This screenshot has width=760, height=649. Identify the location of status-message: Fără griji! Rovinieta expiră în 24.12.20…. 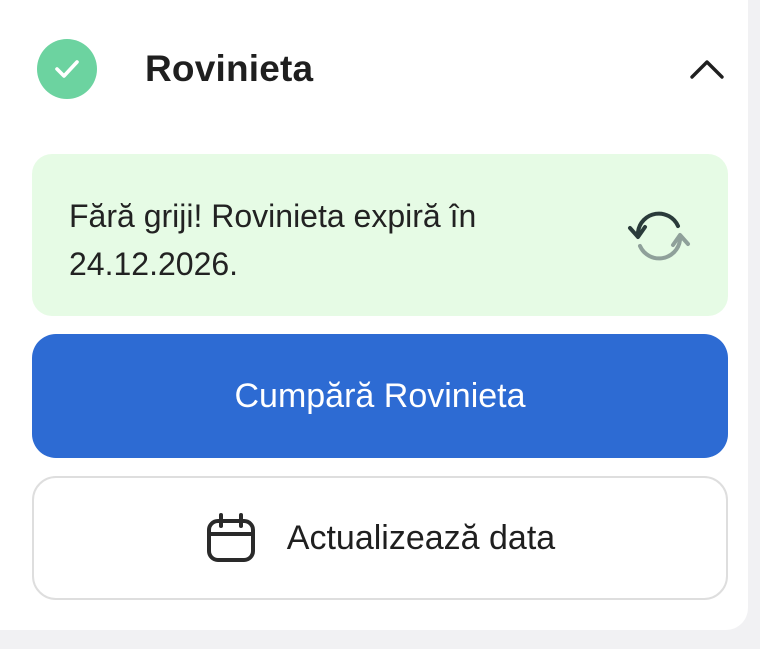
(324, 240).